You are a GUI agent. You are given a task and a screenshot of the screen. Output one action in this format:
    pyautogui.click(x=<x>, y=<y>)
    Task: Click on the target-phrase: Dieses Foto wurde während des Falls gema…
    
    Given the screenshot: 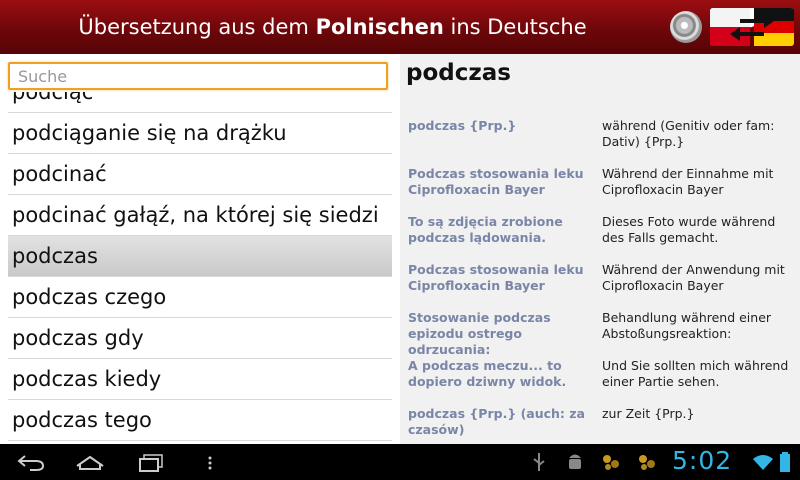 What is the action you would take?
    pyautogui.click(x=689, y=229)
    